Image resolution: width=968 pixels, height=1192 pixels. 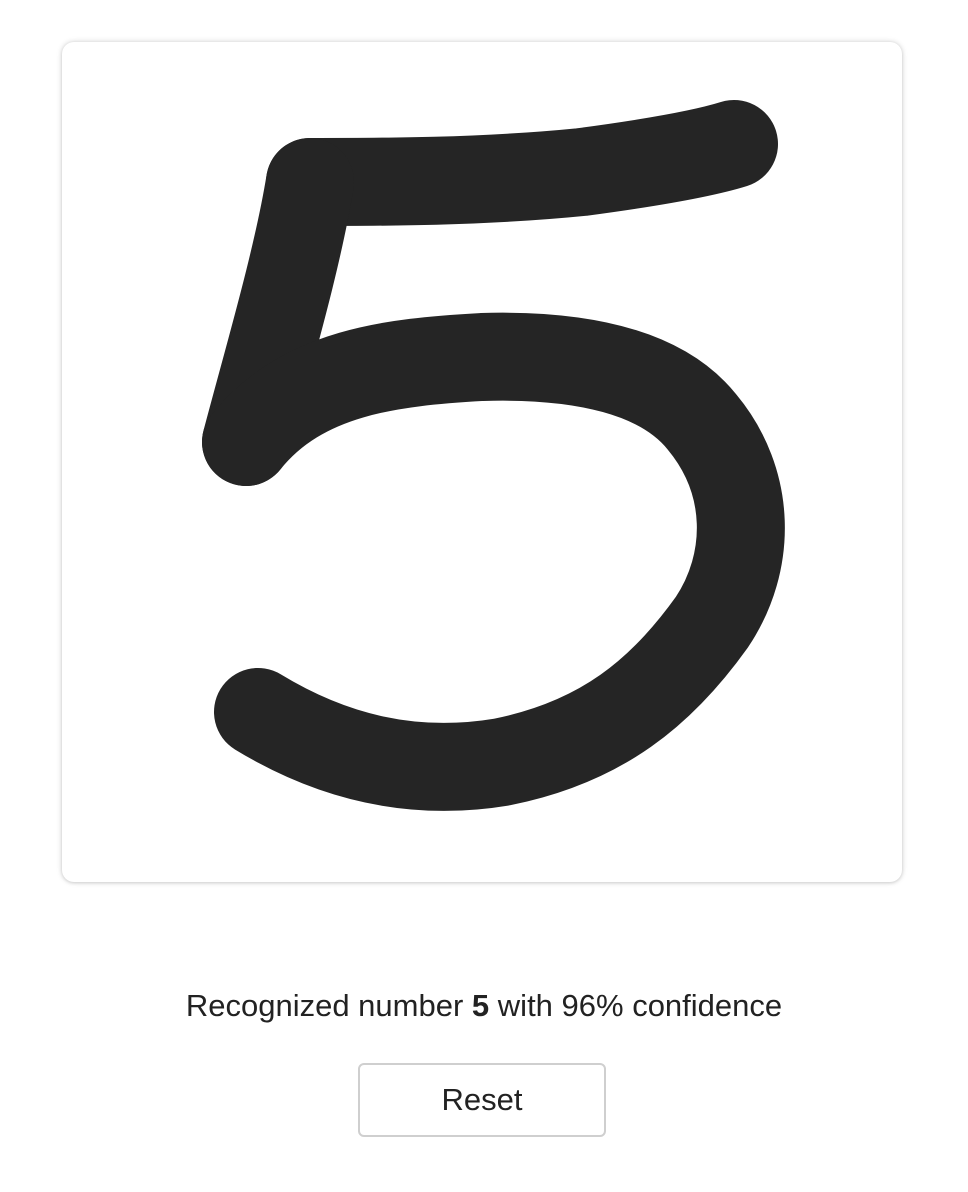 What do you see at coordinates (522, 163) in the screenshot?
I see `digit-stroke-top` at bounding box center [522, 163].